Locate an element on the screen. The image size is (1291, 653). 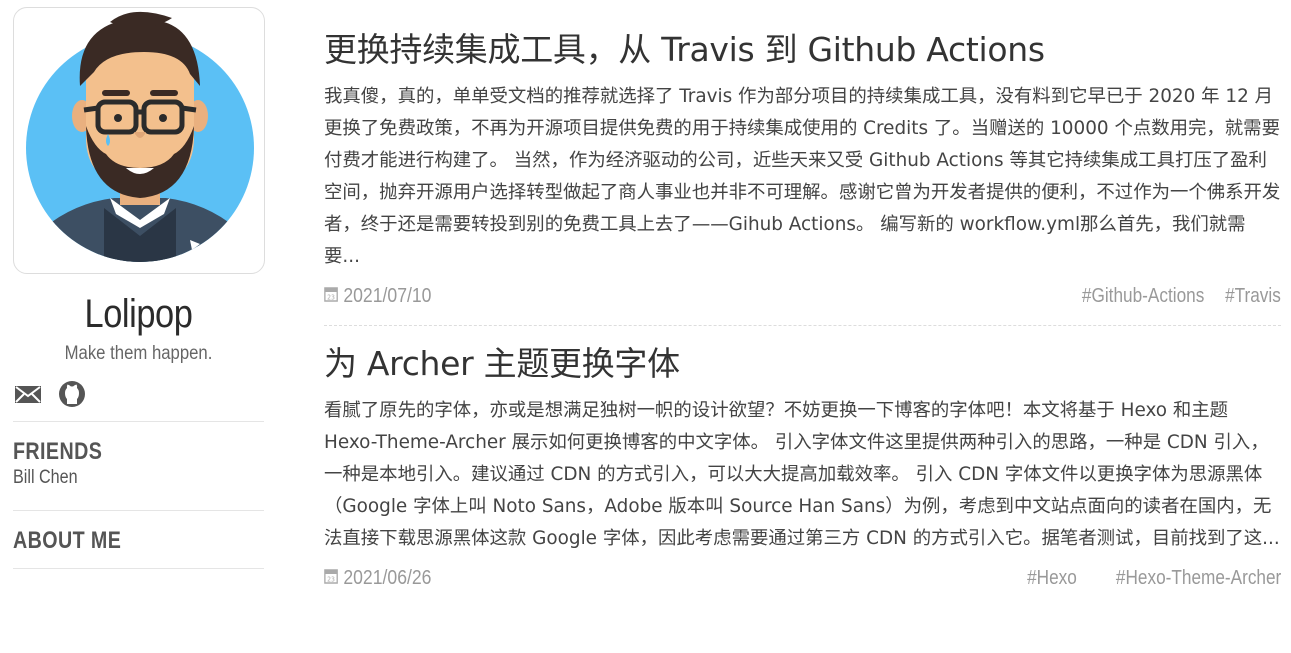
post-title: 为 Archer 主题更换字体 is located at coordinates (802, 364).